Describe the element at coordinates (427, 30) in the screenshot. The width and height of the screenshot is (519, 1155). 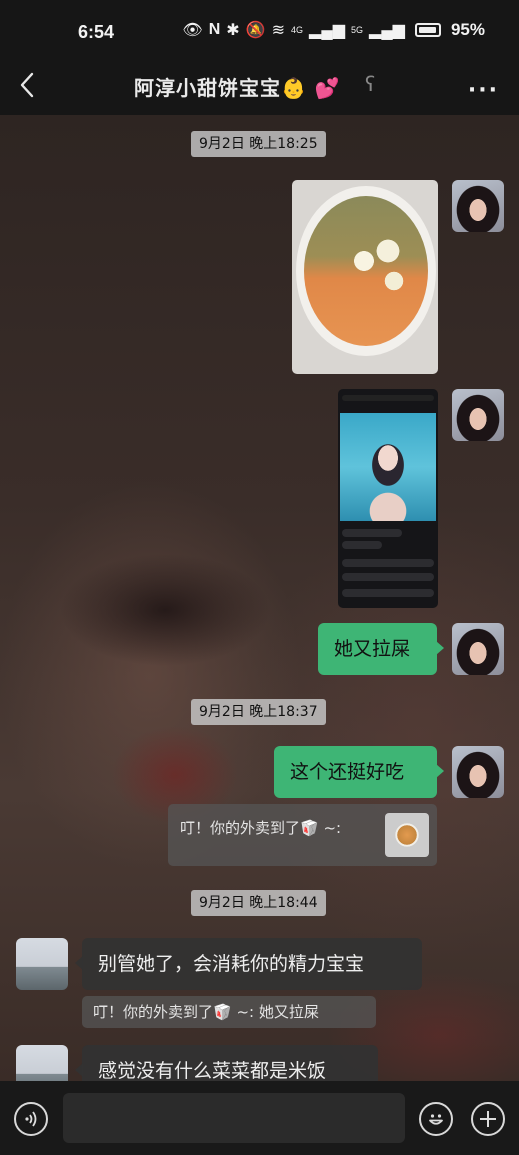
I see `battery-icon` at that location.